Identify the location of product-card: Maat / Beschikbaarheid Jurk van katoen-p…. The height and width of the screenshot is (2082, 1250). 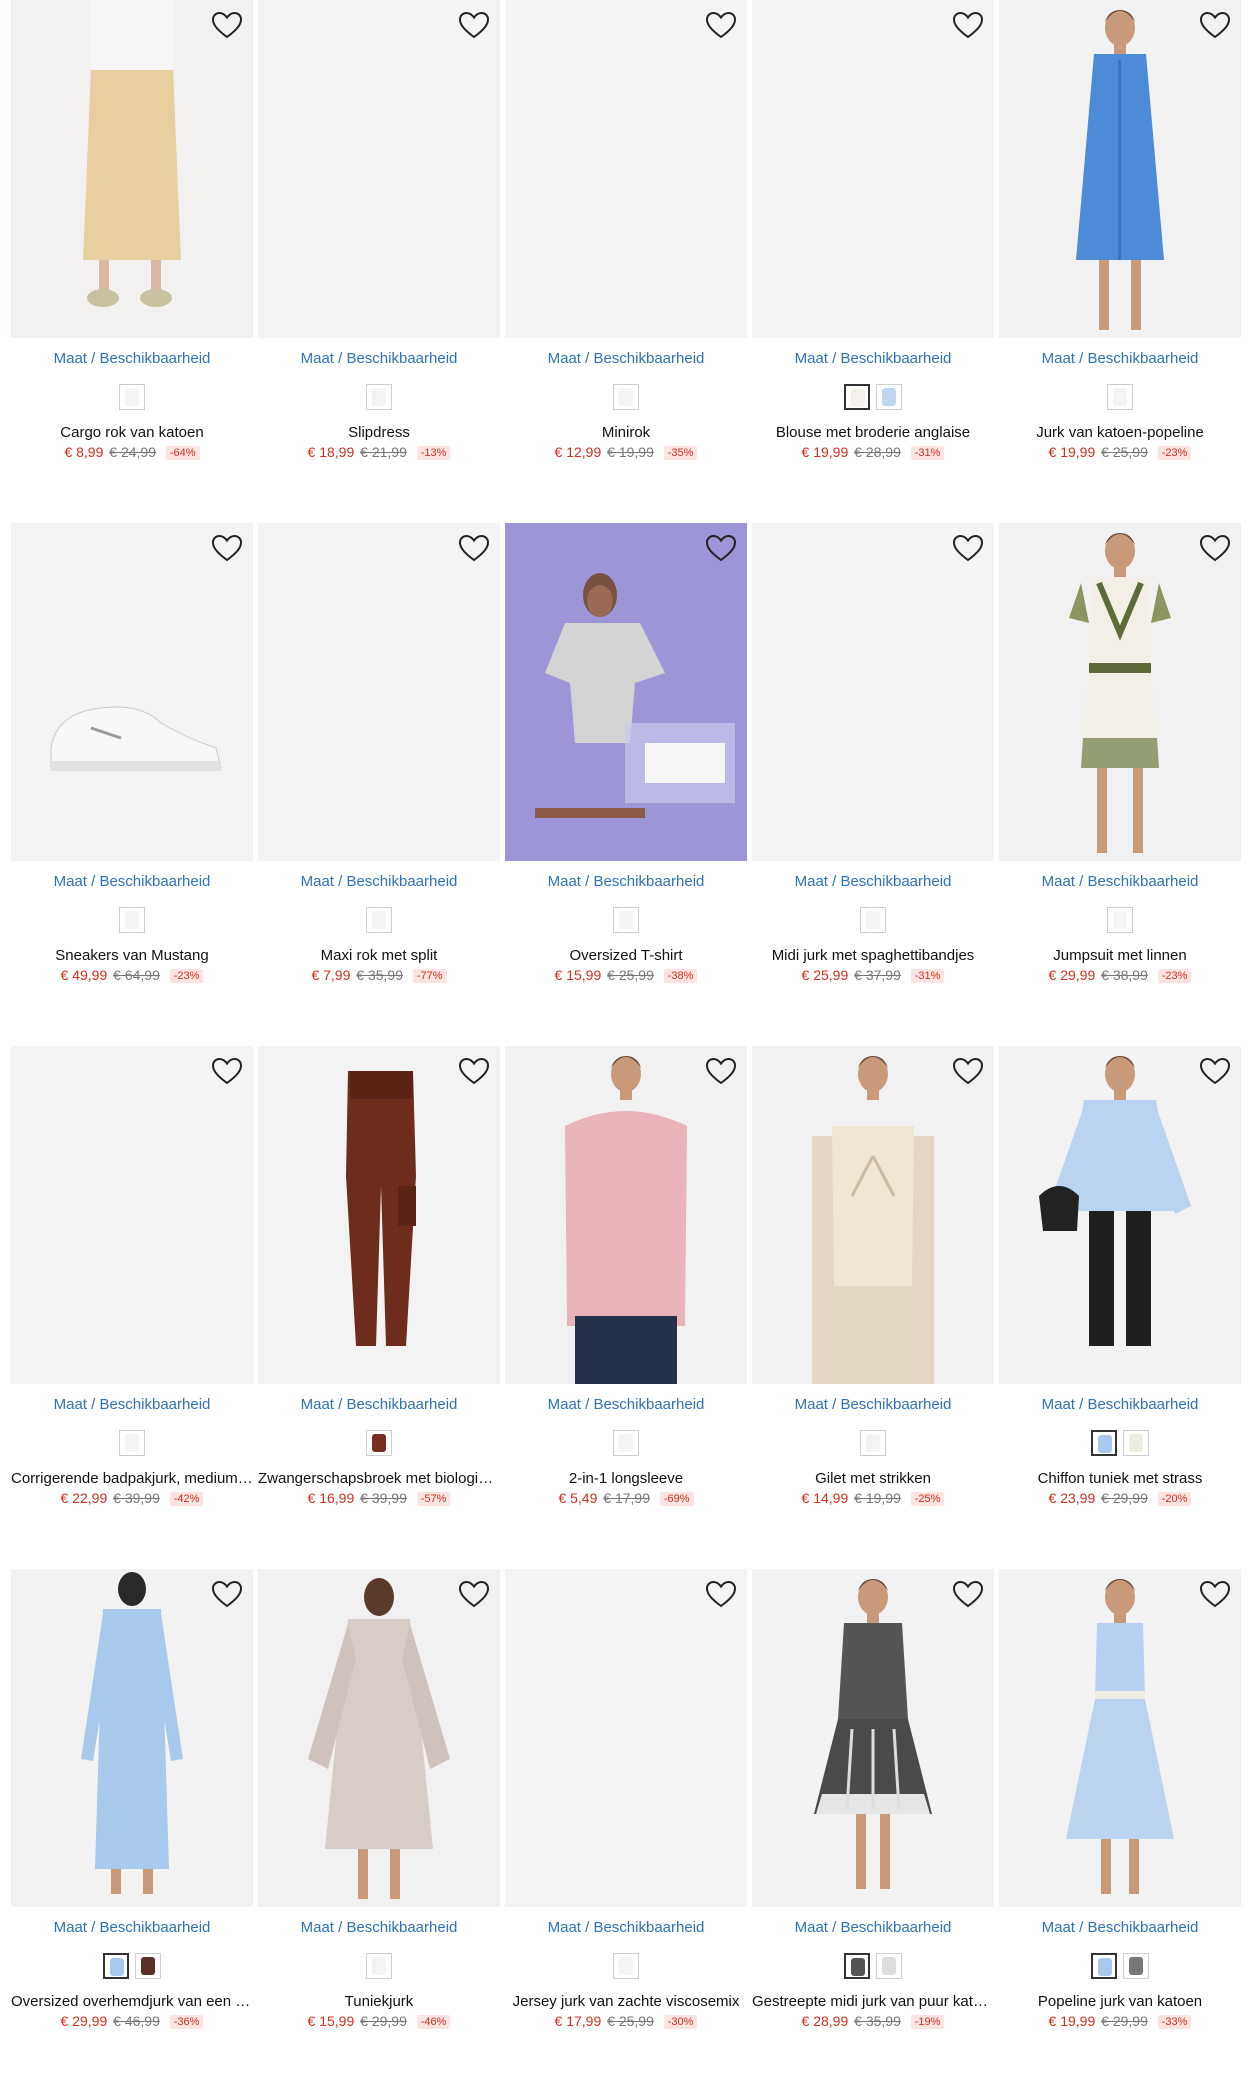
(1120, 235).